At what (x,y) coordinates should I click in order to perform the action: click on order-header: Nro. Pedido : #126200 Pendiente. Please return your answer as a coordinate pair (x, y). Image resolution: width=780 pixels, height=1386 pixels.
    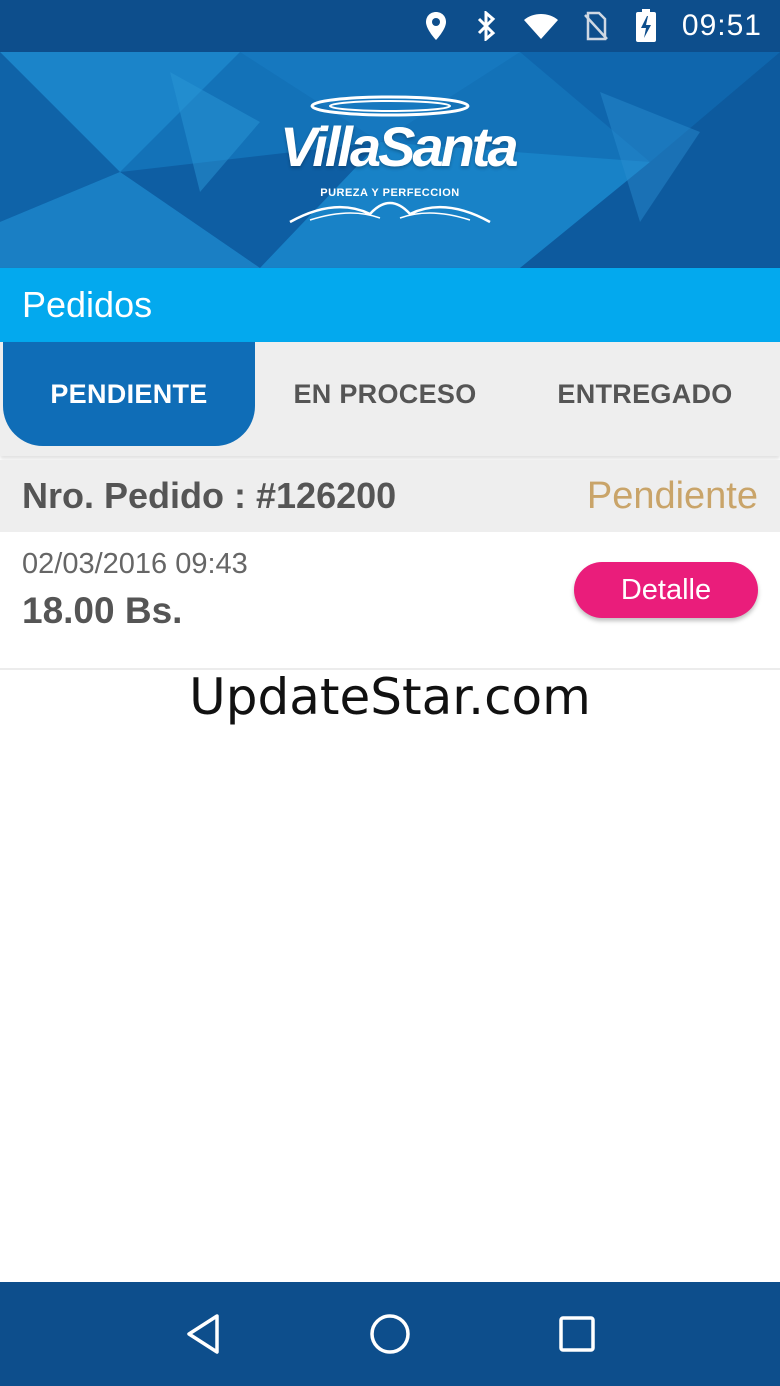
    Looking at the image, I should click on (390, 496).